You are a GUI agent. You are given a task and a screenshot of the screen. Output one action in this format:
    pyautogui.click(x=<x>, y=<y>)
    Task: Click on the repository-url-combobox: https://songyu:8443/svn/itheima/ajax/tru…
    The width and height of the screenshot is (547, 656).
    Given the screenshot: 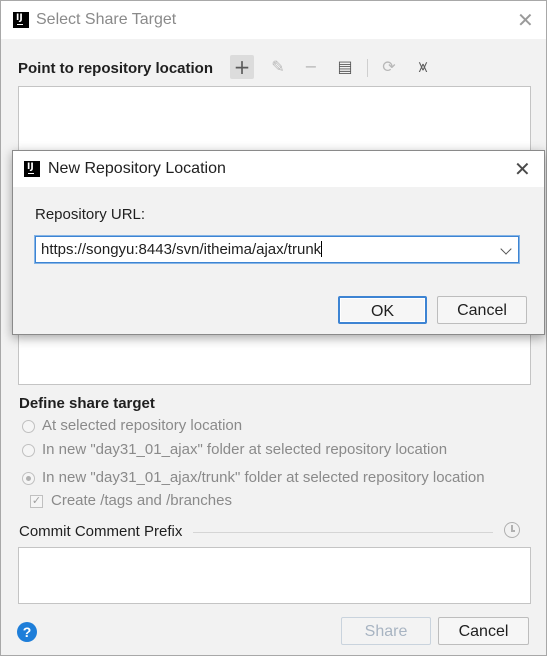 What is the action you would take?
    pyautogui.click(x=277, y=249)
    